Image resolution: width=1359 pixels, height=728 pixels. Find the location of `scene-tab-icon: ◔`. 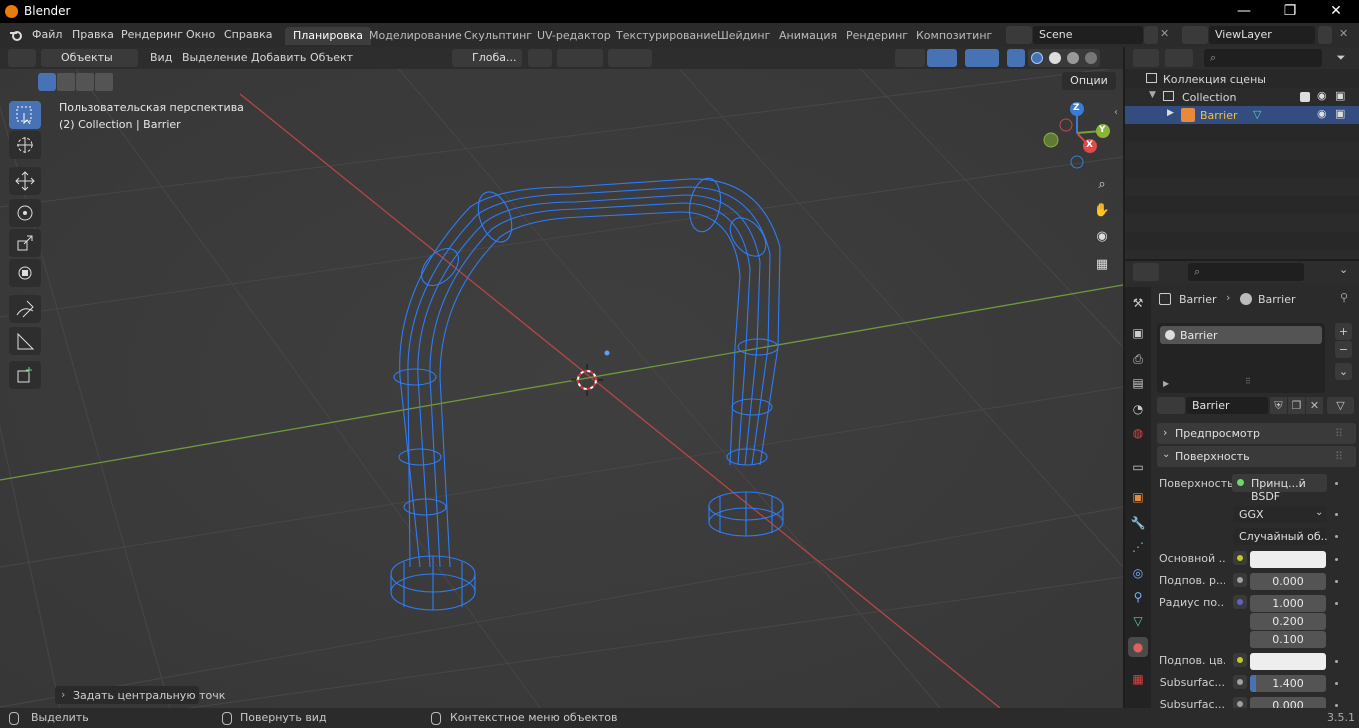

scene-tab-icon: ◔ is located at coordinates (1138, 409).